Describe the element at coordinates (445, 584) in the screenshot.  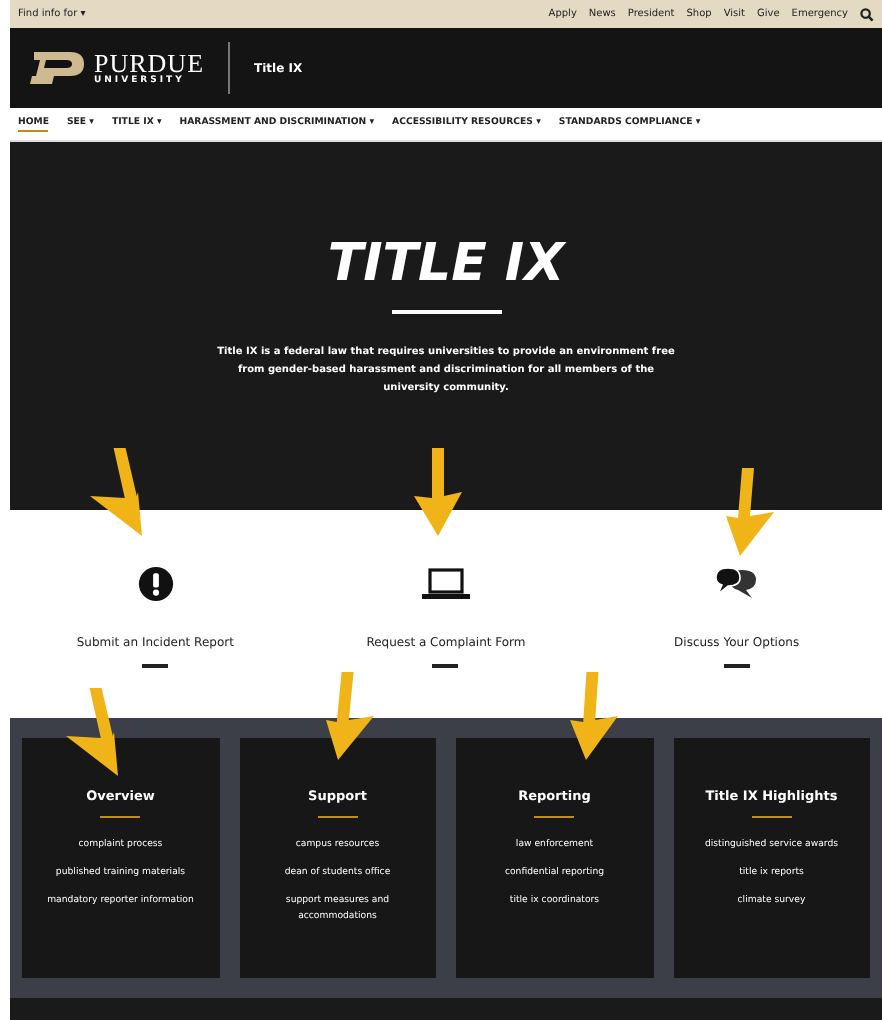
I see `laptop-icon` at that location.